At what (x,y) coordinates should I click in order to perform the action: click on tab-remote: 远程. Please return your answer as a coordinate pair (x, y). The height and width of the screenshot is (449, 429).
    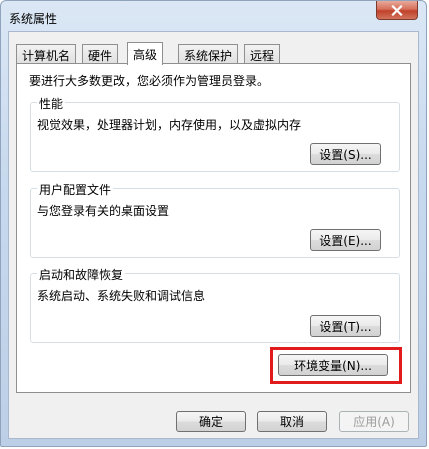
    Looking at the image, I should click on (262, 53).